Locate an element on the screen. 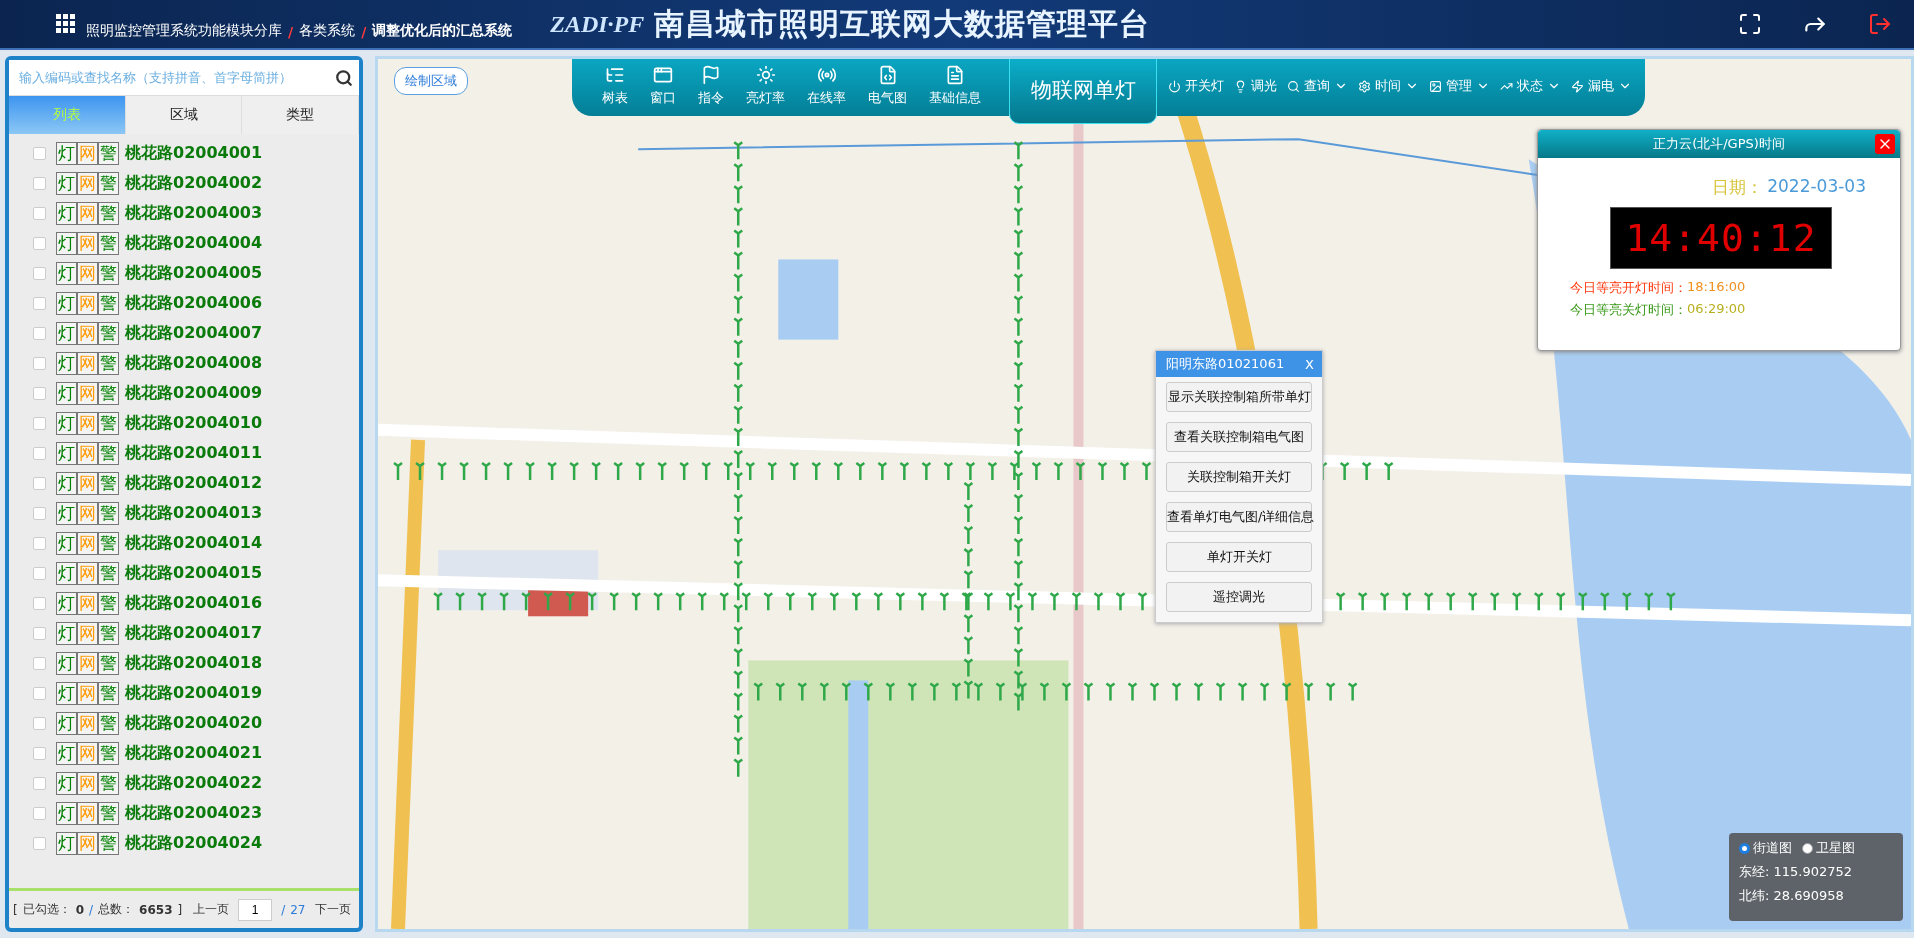 This screenshot has width=1914, height=938. toolbar-button: 亮灯率 is located at coordinates (765, 86).